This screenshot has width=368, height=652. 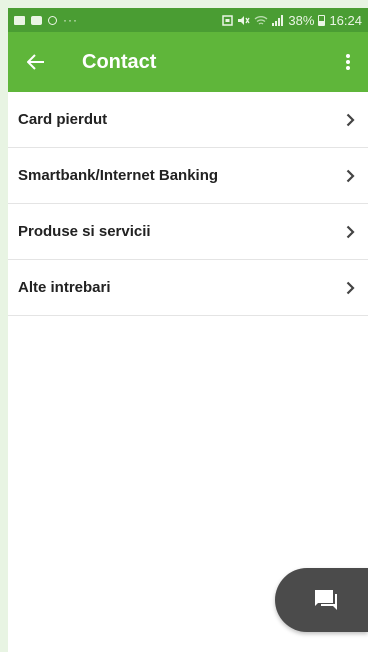 I want to click on status-circle-icon, so click(x=52, y=20).